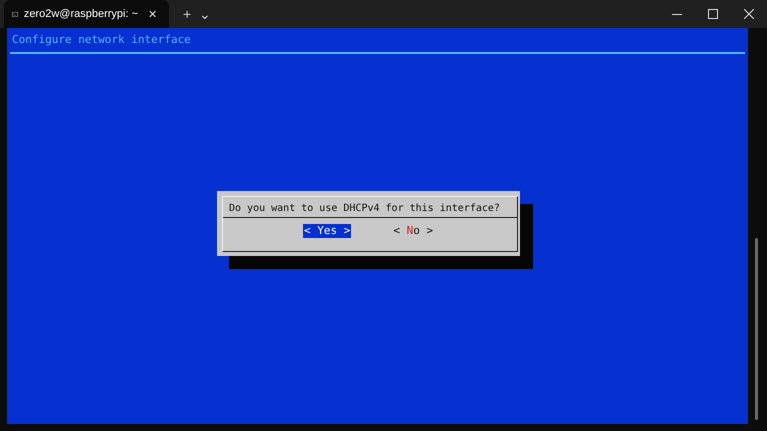 The height and width of the screenshot is (431, 767). What do you see at coordinates (81, 14) in the screenshot?
I see `tab-title: zero2w@raspberrypi: ~` at bounding box center [81, 14].